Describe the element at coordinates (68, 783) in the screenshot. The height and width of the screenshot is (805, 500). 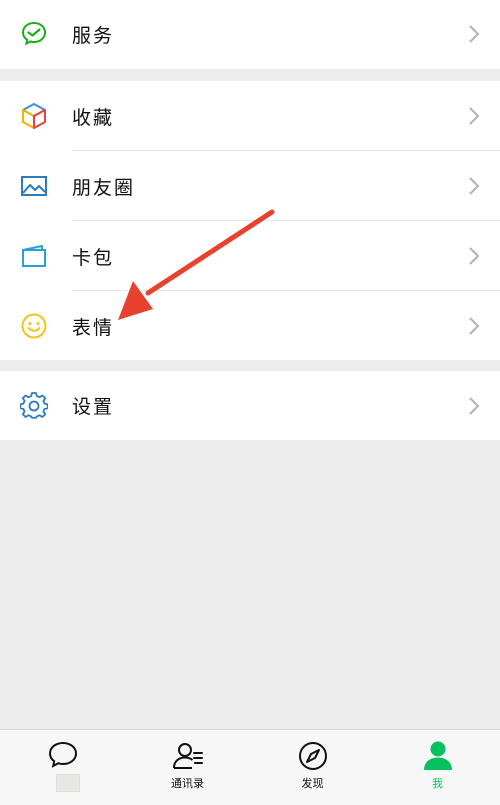
I see `avatar-thumbnail` at that location.